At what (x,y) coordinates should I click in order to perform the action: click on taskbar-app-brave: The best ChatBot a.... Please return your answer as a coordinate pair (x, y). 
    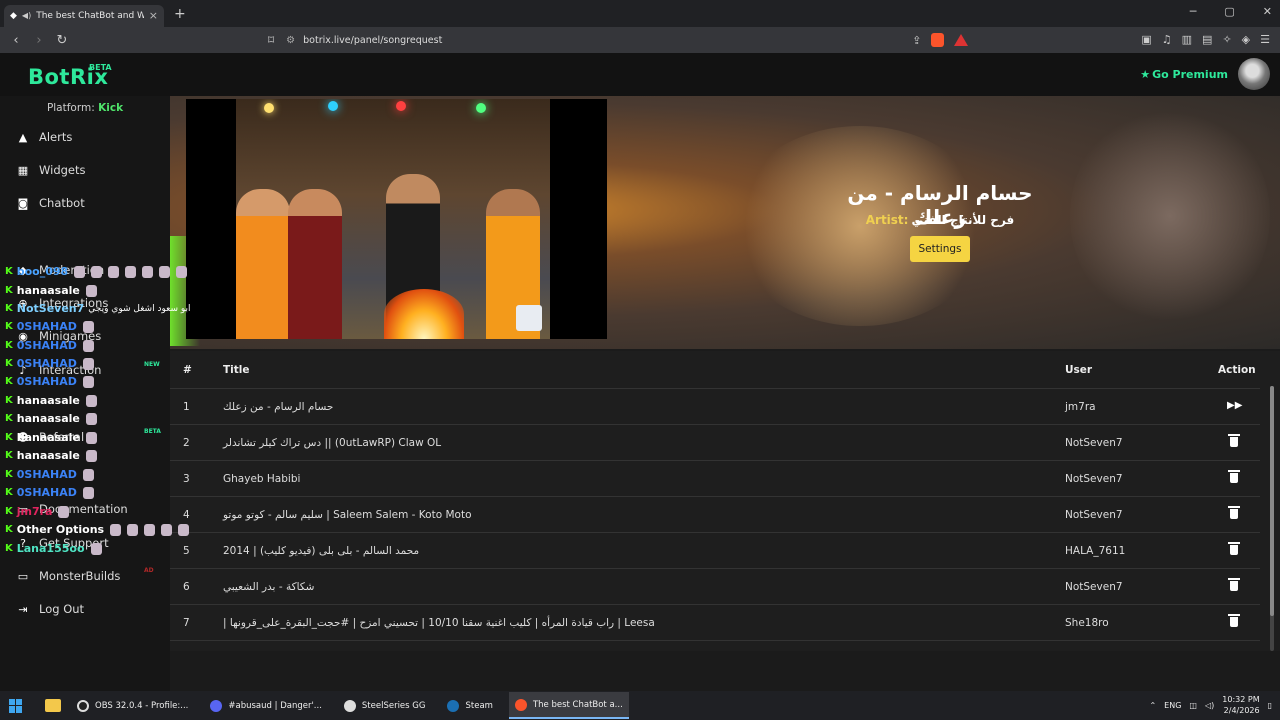
    Looking at the image, I should click on (568, 705).